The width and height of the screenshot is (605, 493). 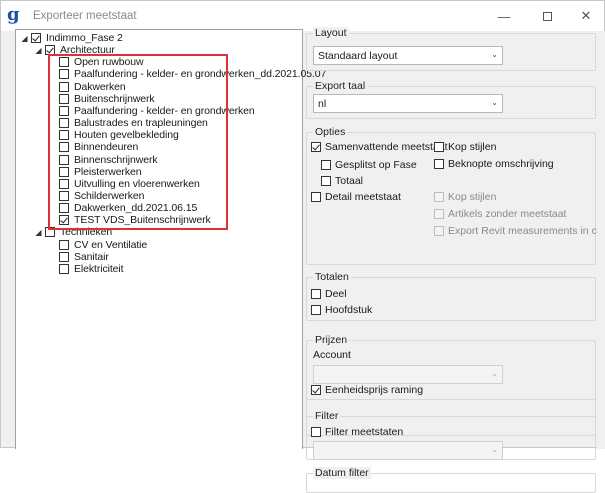 What do you see at coordinates (164, 110) in the screenshot?
I see `tree-label: Paalfundering - kelder- en grondwerken` at bounding box center [164, 110].